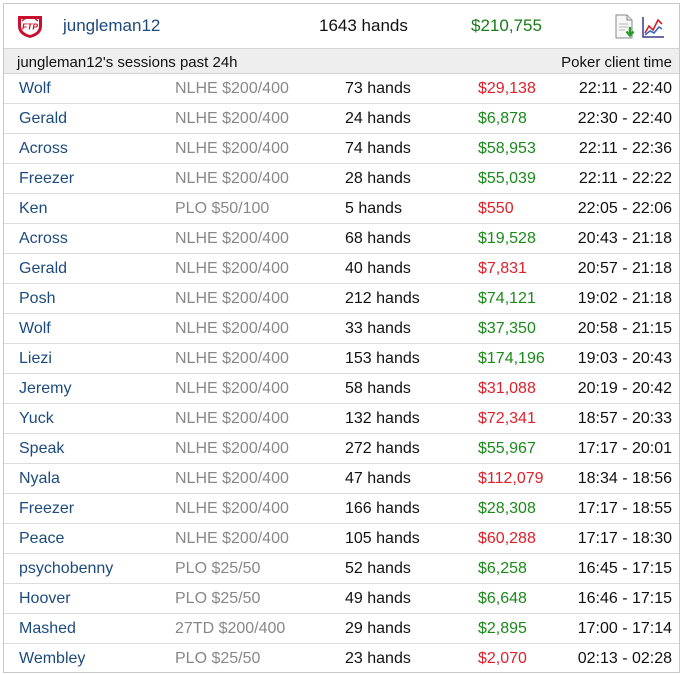  Describe the element at coordinates (624, 448) in the screenshot. I see `session-time: 17:17 - 20:01` at that location.